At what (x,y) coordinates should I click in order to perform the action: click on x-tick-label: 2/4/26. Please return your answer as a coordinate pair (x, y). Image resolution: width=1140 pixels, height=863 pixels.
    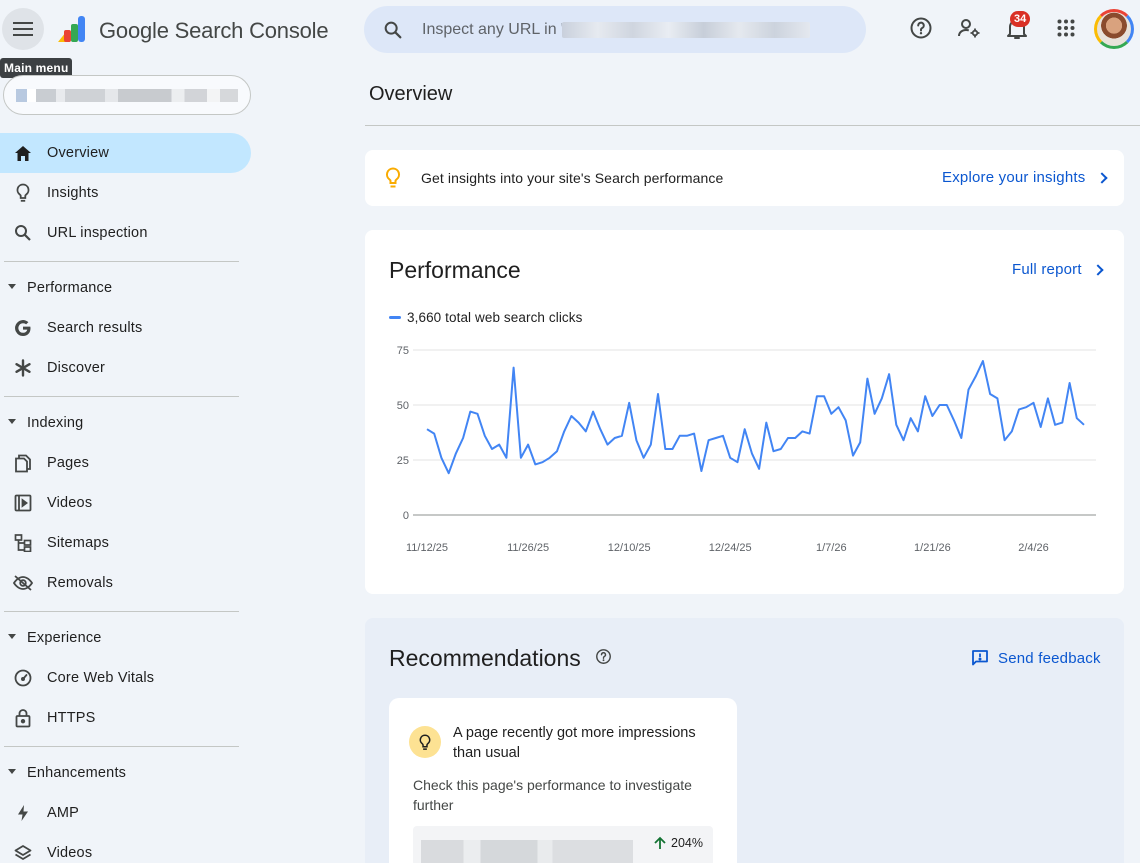
    Looking at the image, I should click on (1033, 548).